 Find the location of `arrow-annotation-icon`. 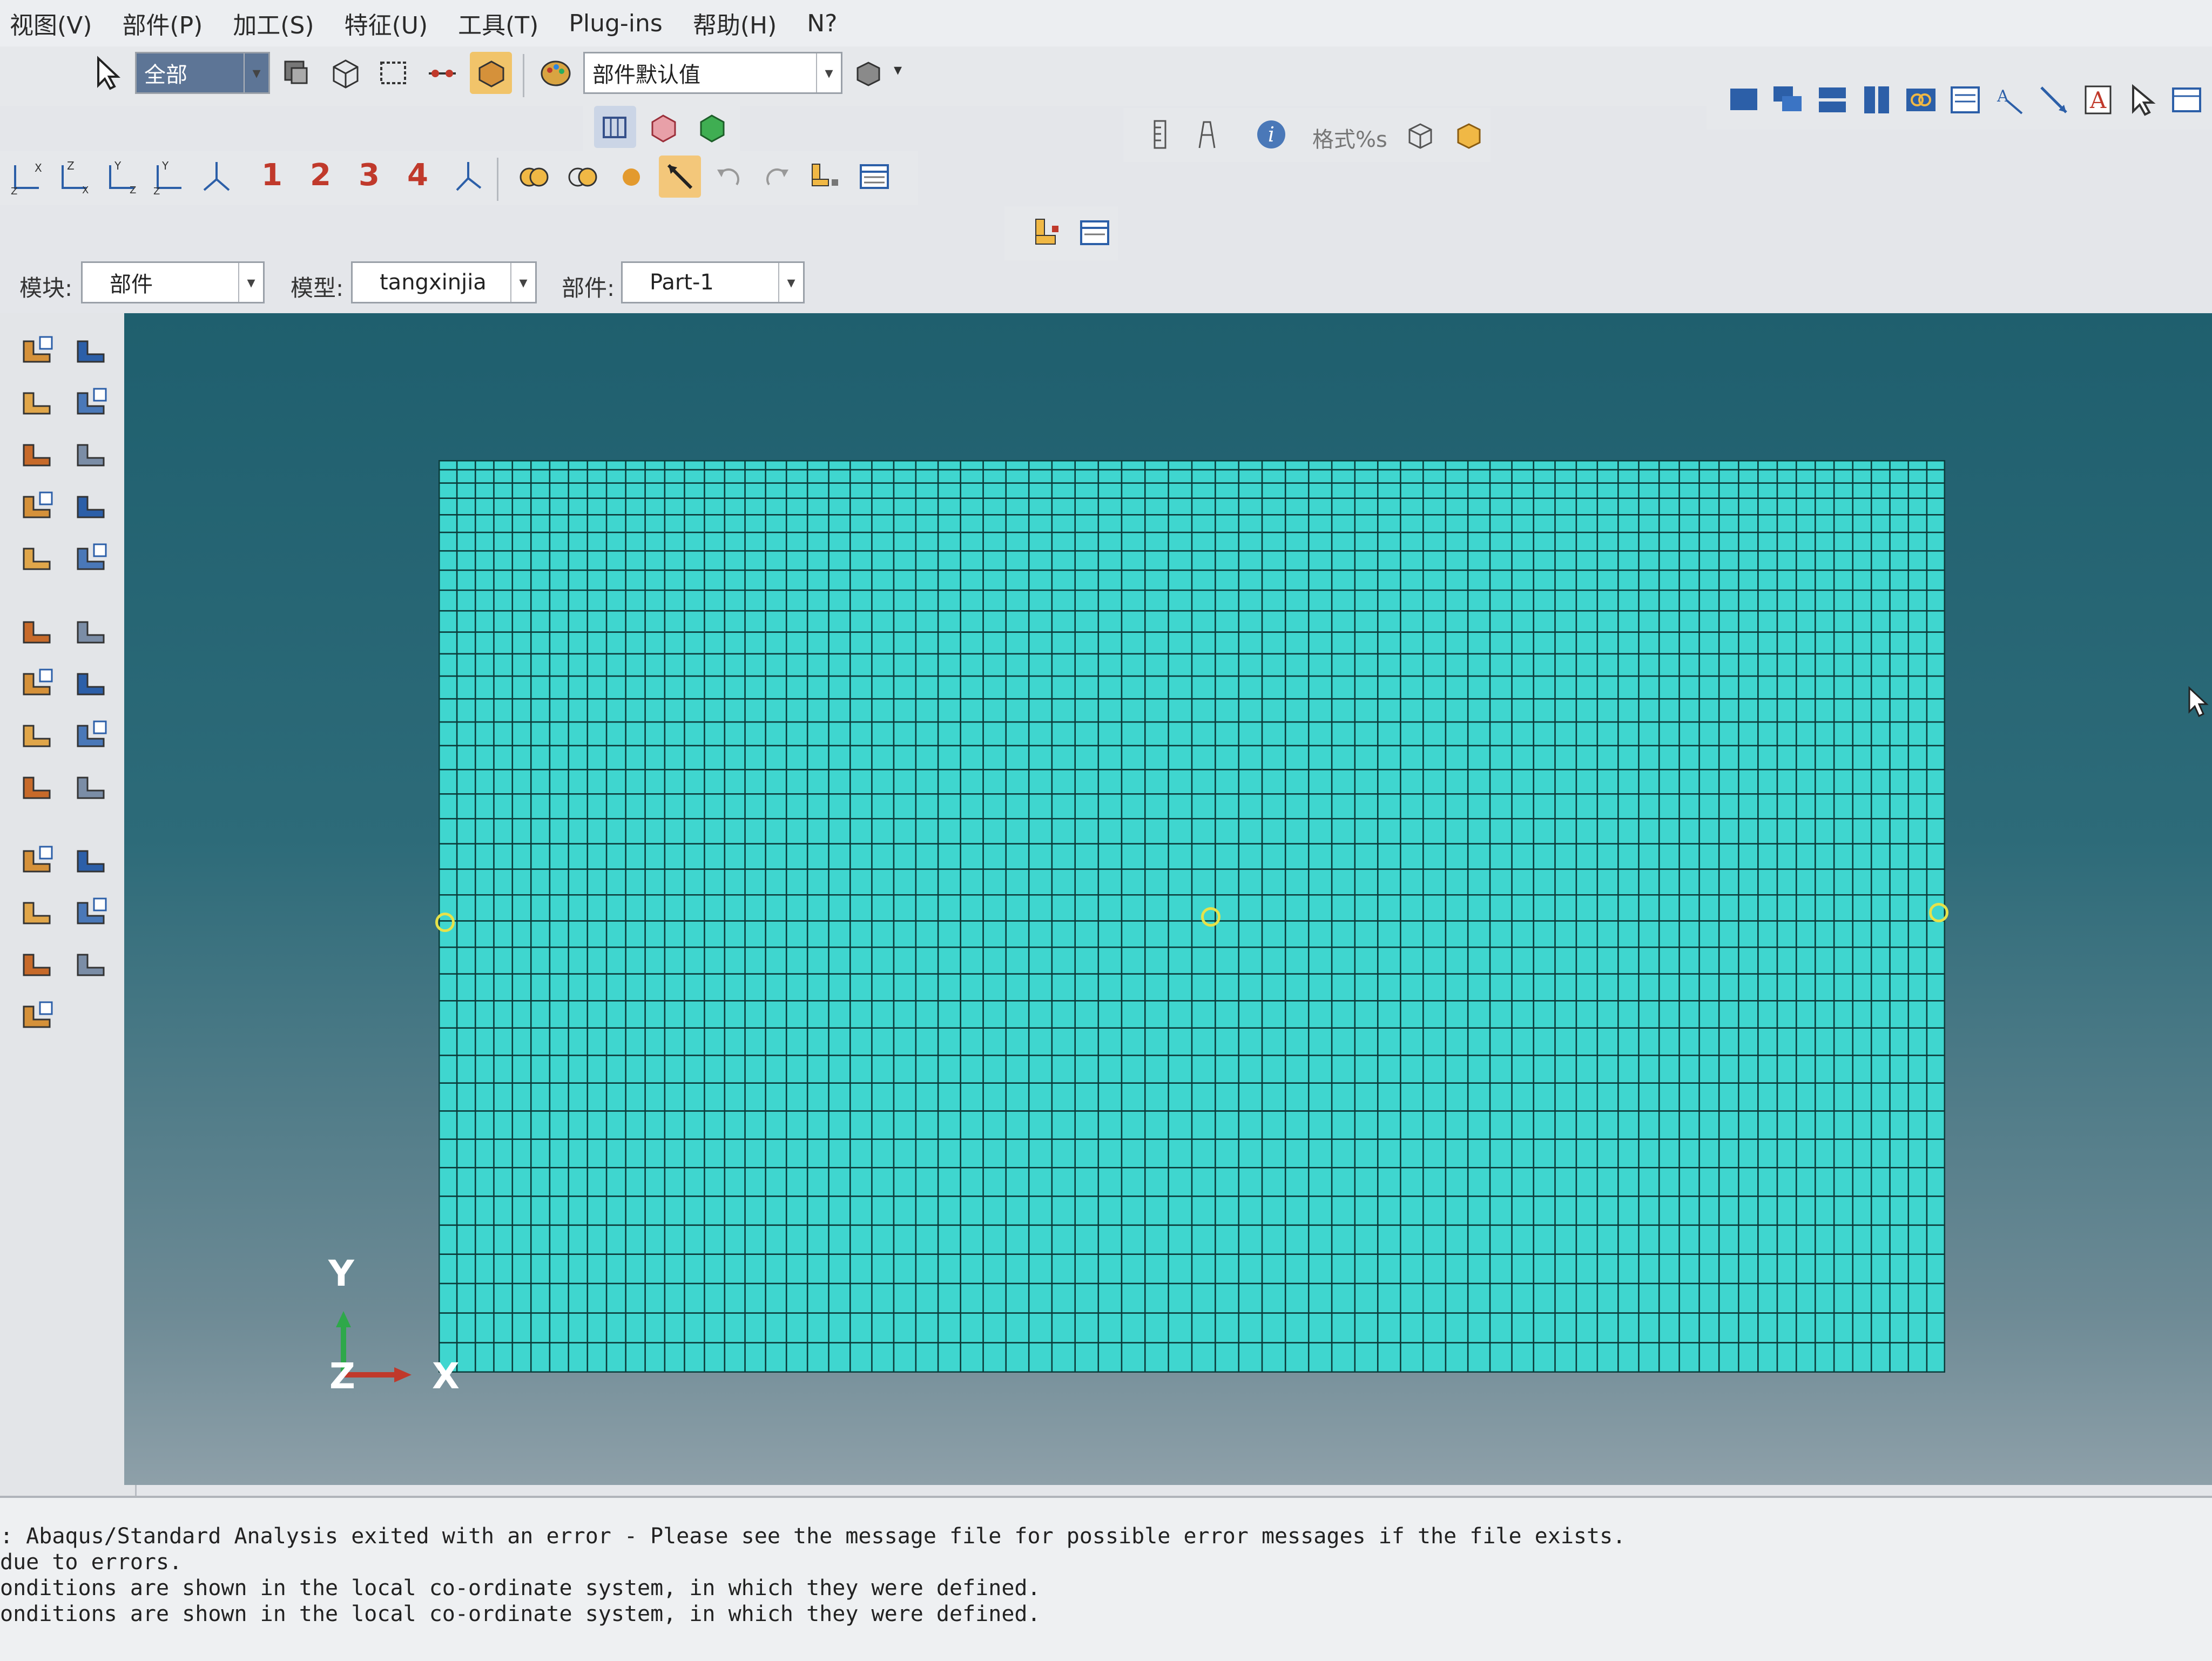

arrow-annotation-icon is located at coordinates (2054, 100).